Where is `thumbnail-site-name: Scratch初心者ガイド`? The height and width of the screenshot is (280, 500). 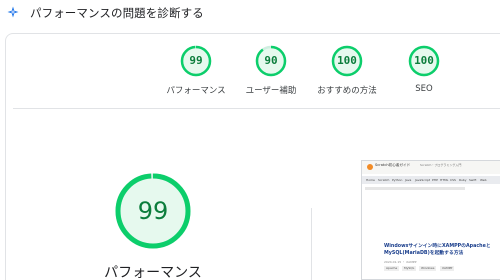
thumbnail-site-name: Scratch初心者ガイド is located at coordinates (393, 165).